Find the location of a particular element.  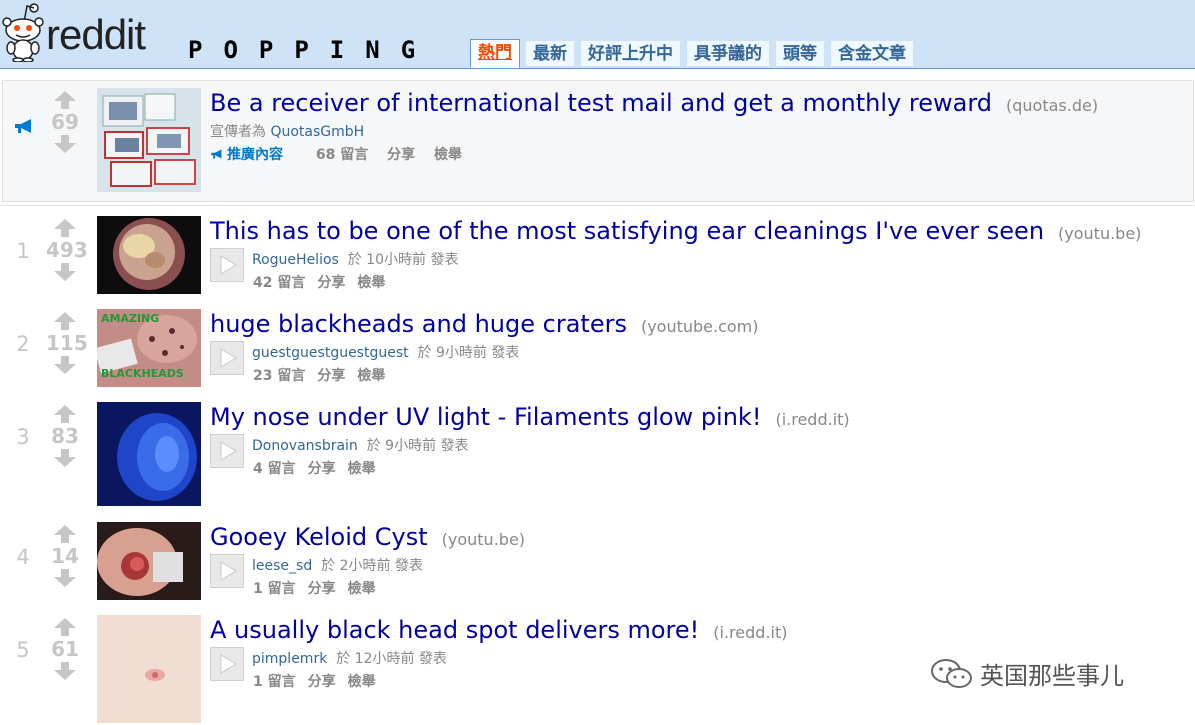

post-vote: 61 is located at coordinates (65, 649).